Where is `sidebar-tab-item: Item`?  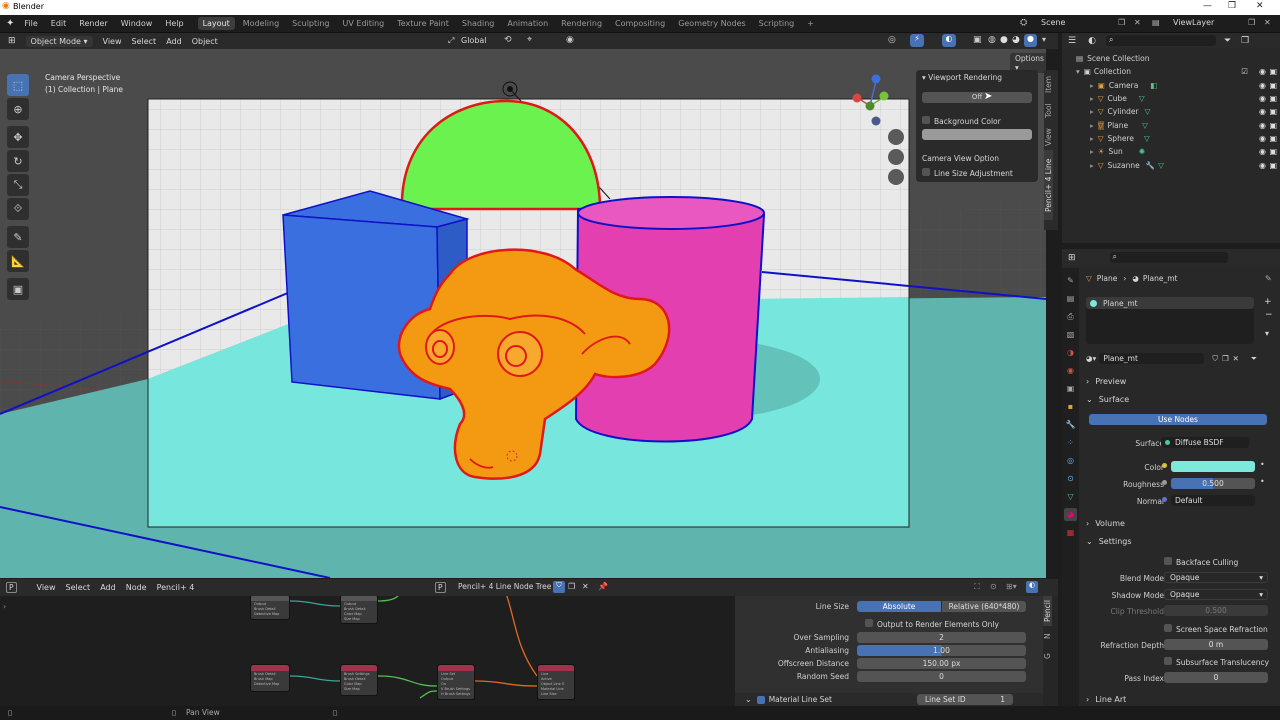 sidebar-tab-item: Item is located at coordinates (1048, 84).